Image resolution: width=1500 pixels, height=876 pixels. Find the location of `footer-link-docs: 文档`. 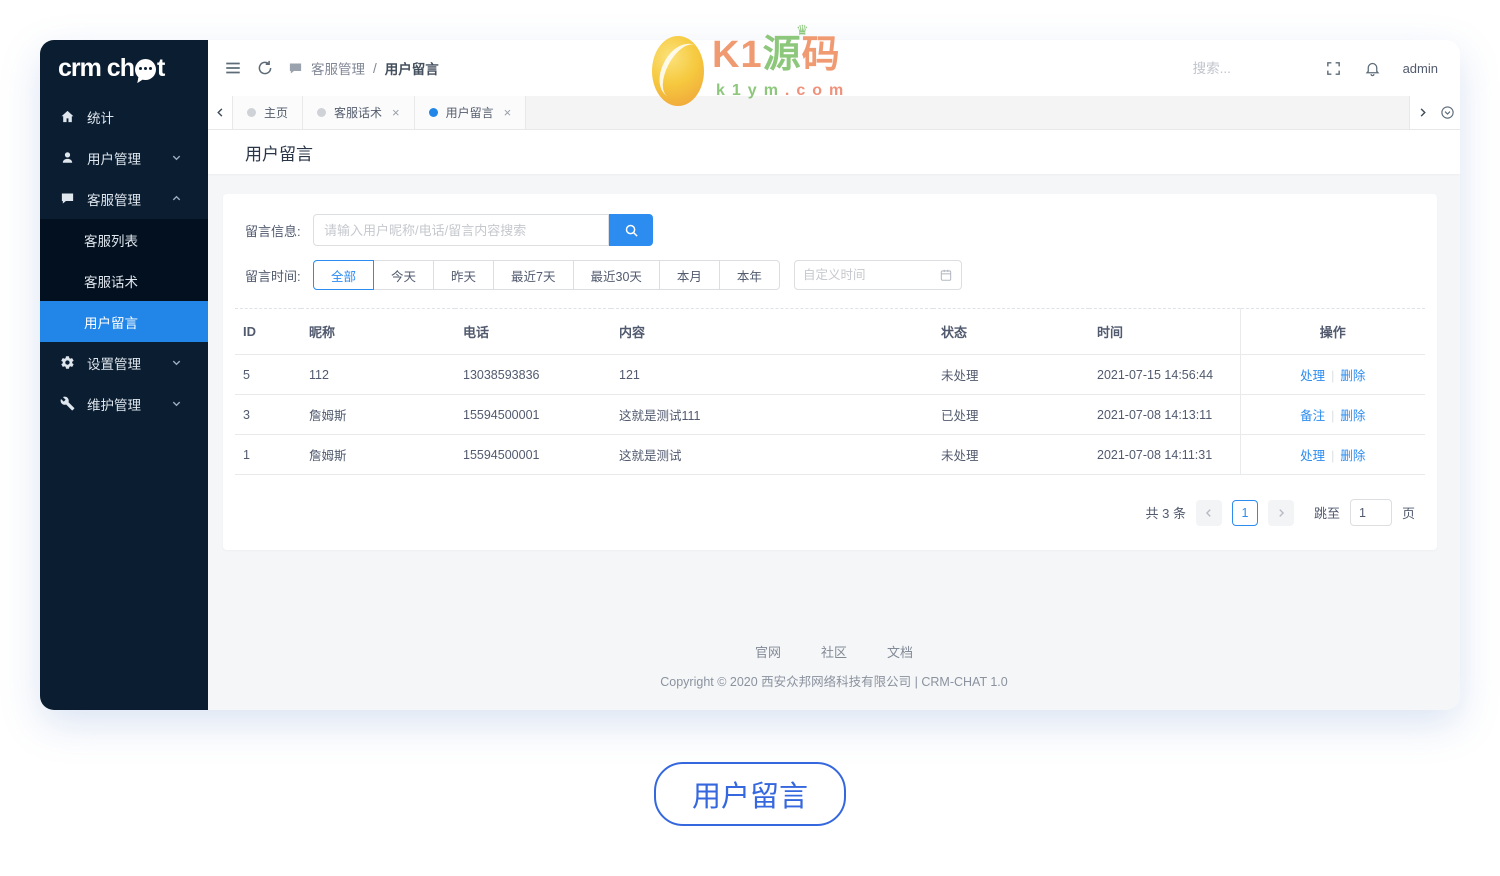

footer-link-docs: 文档 is located at coordinates (900, 651).